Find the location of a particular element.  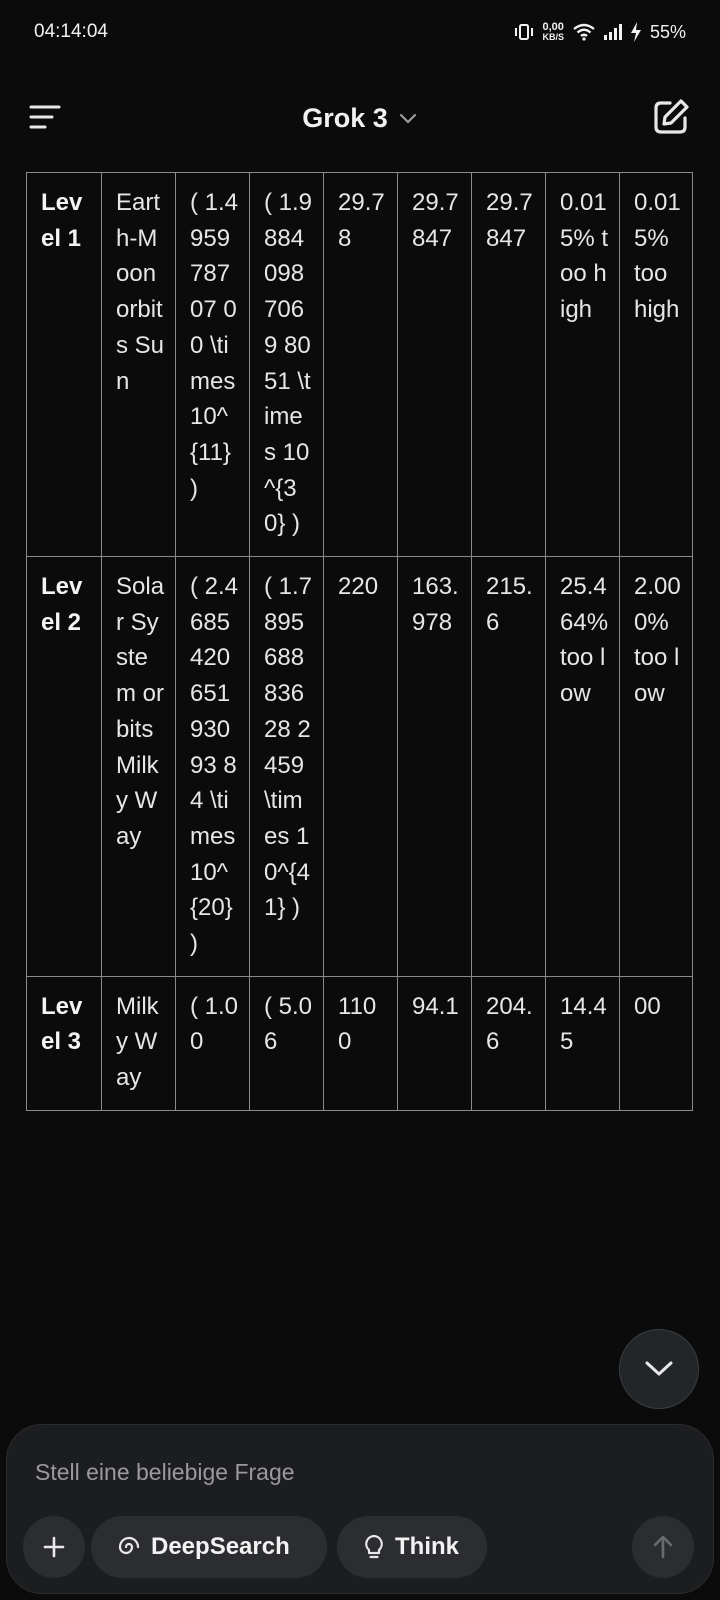

cell-value: 220 is located at coordinates (360, 766).